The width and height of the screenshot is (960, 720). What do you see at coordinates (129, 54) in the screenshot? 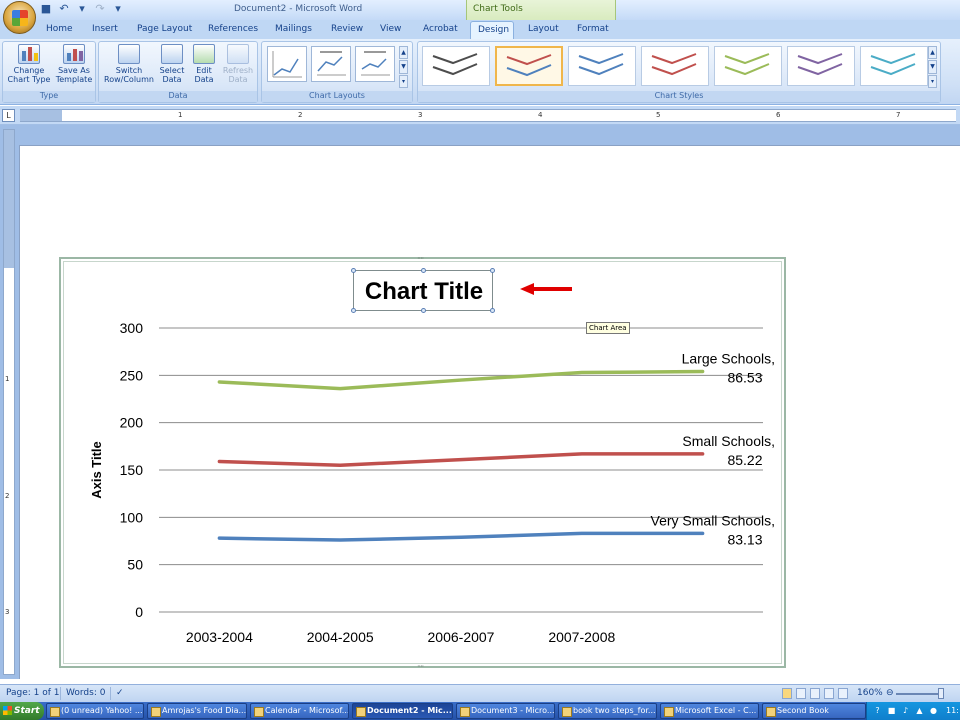
I see `switch-row-column-icon` at bounding box center [129, 54].